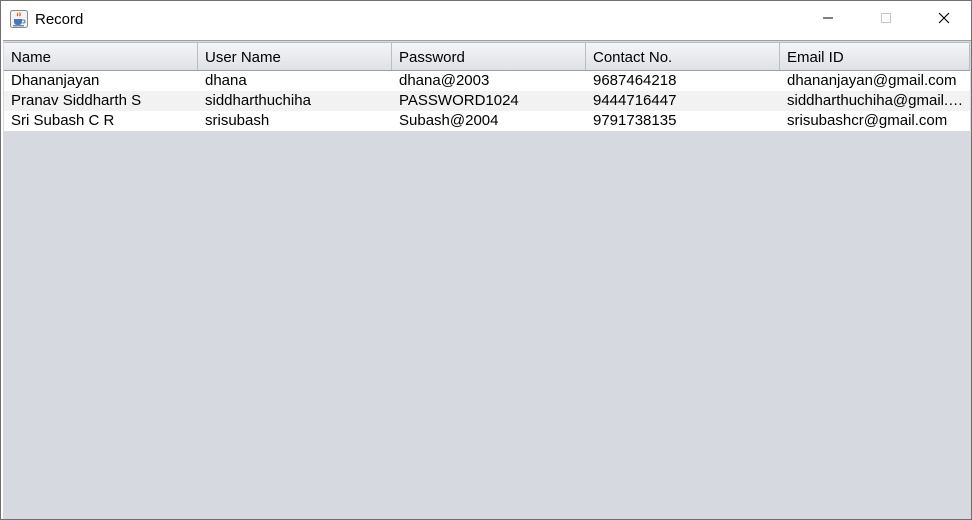 Image resolution: width=972 pixels, height=520 pixels. Describe the element at coordinates (101, 121) in the screenshot. I see `cell-name: Sri Subash C R` at that location.